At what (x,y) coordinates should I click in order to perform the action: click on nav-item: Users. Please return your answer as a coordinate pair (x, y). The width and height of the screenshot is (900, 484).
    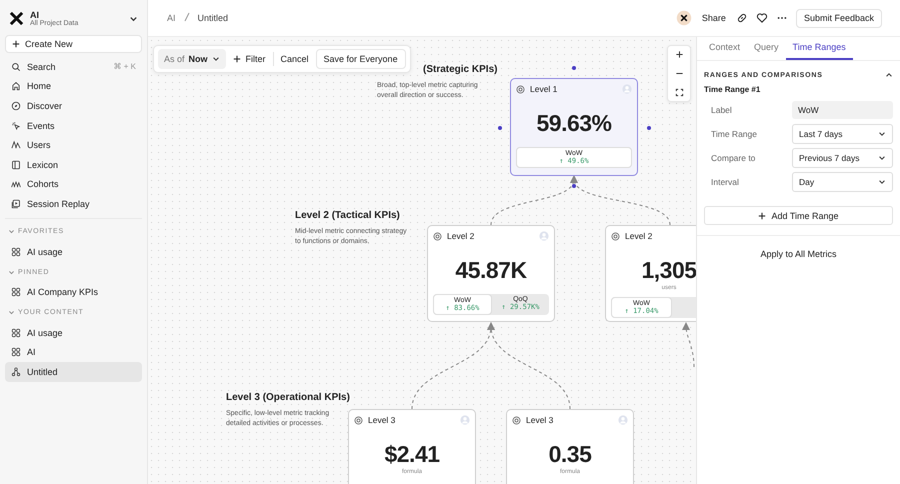
    Looking at the image, I should click on (73, 145).